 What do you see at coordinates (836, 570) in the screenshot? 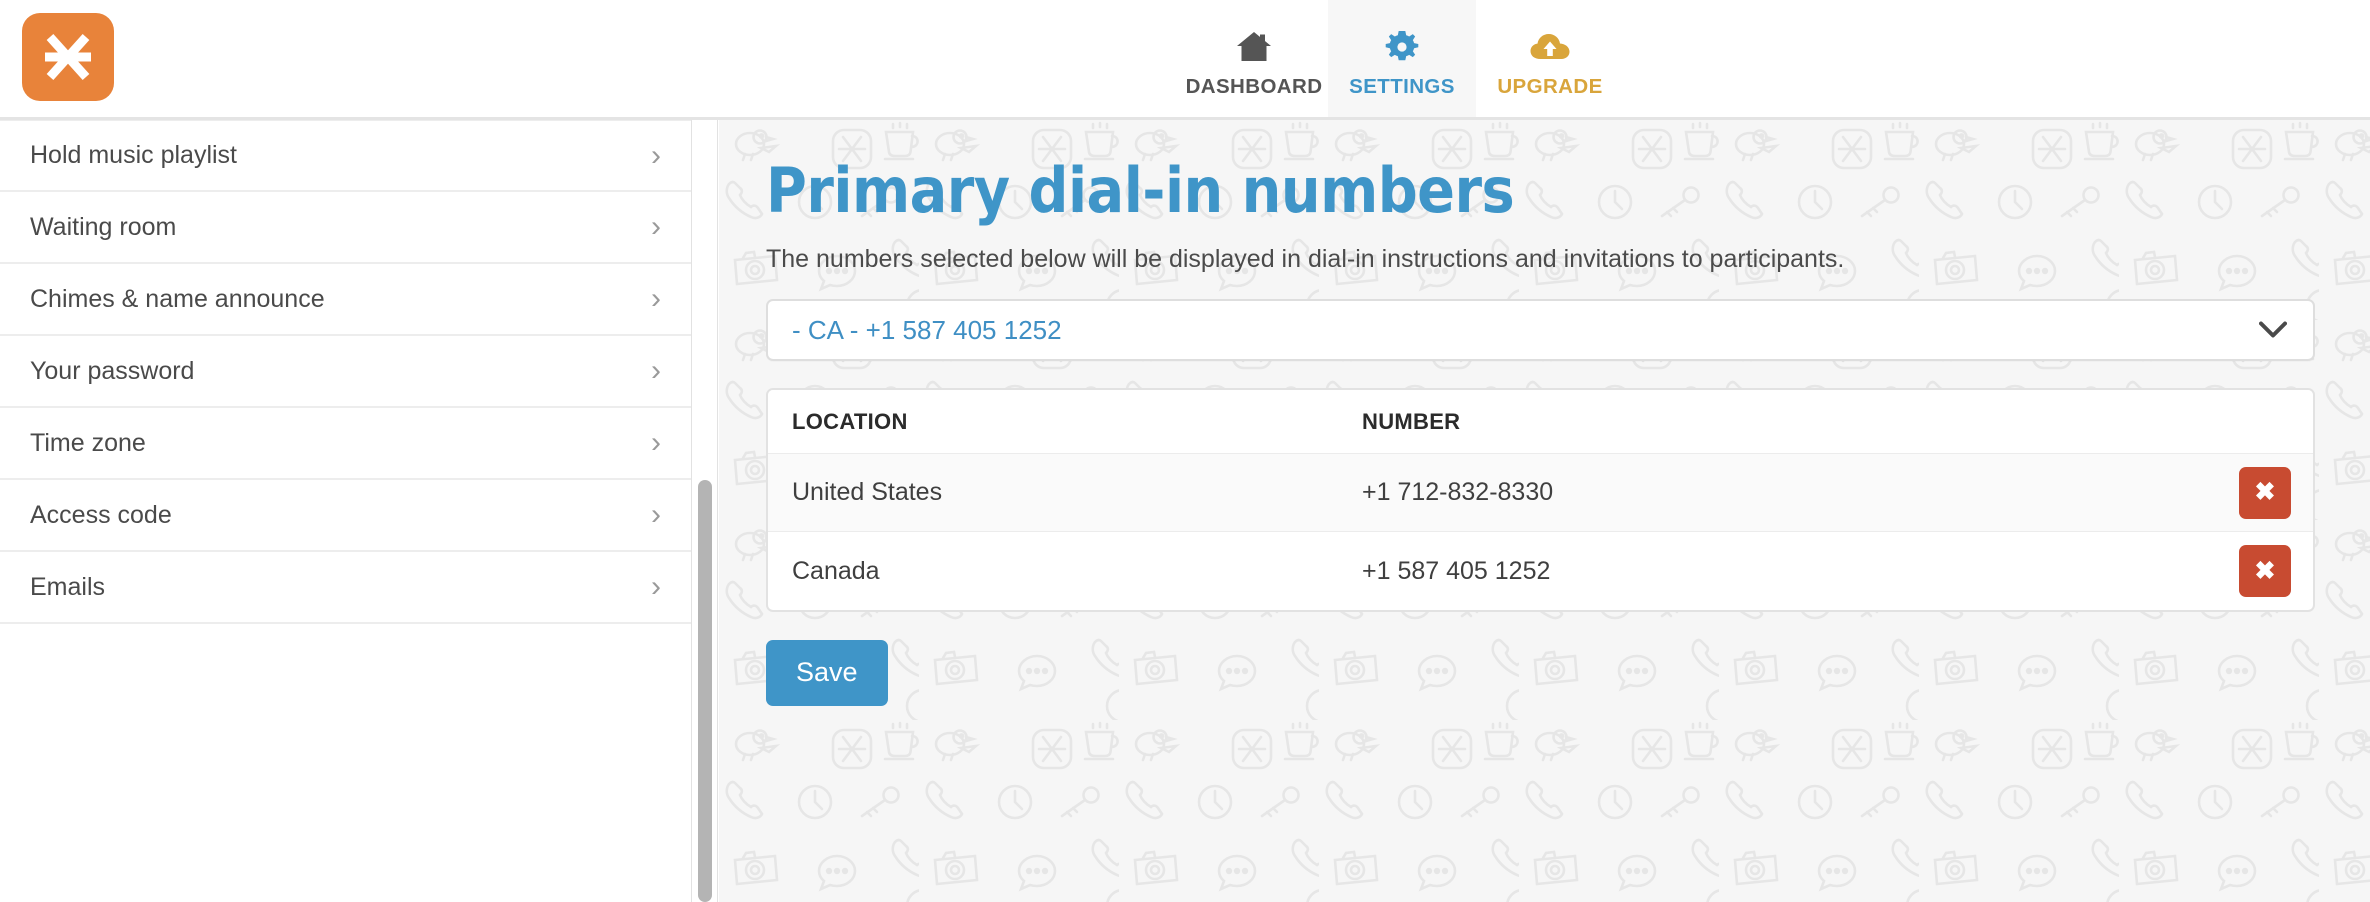
I see `cell-location: Canada` at bounding box center [836, 570].